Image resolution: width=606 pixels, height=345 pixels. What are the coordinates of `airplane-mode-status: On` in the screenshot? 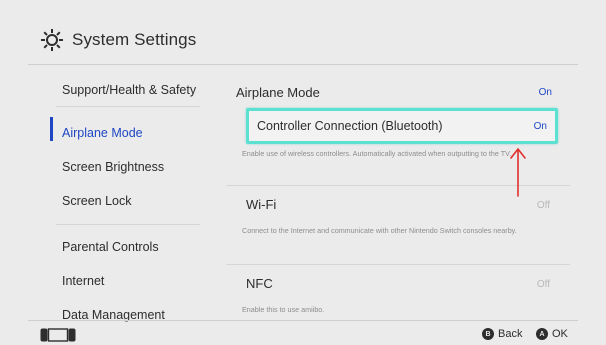 It's located at (545, 92).